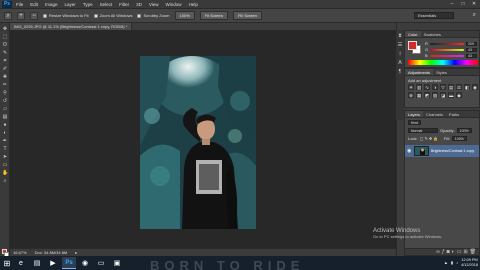  I want to click on clone-stamp-tool-icon: ⚲, so click(5, 93).